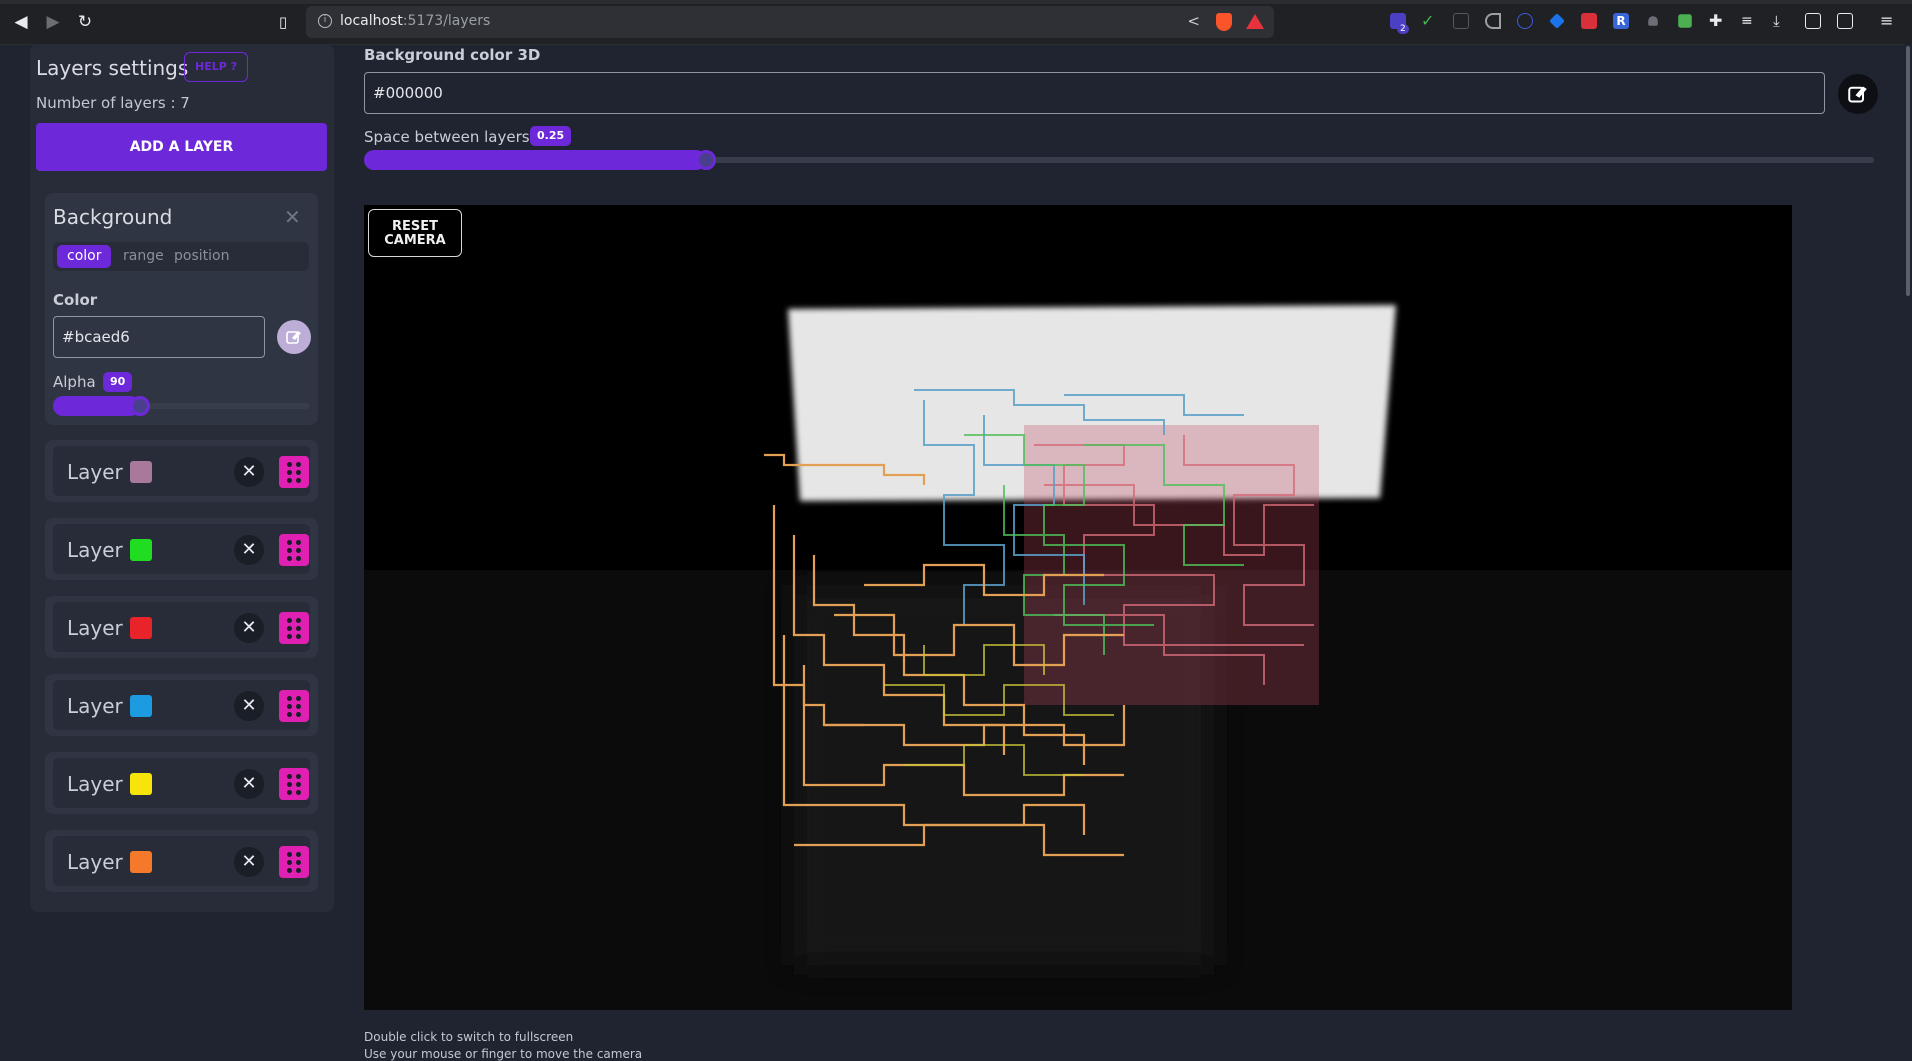 This screenshot has height=1061, width=1912. What do you see at coordinates (139, 406) in the screenshot?
I see `alpha-slider-thumb` at bounding box center [139, 406].